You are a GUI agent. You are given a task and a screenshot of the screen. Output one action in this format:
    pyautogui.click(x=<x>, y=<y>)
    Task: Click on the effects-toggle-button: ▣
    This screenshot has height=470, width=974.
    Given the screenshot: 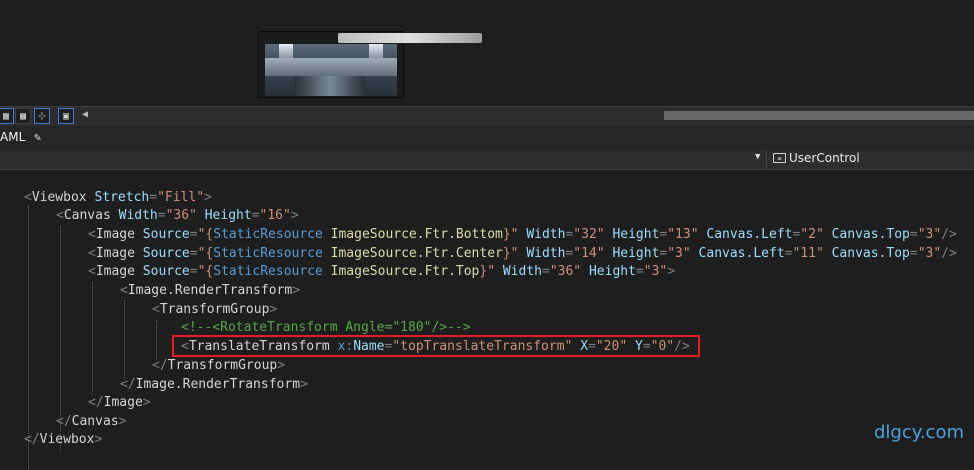 What is the action you would take?
    pyautogui.click(x=66, y=116)
    